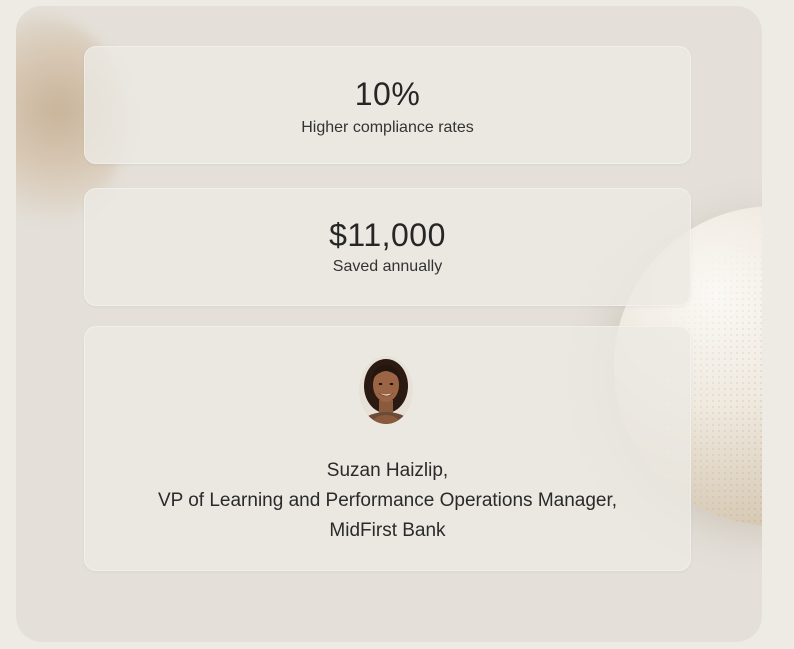 Image resolution: width=794 pixels, height=649 pixels. Describe the element at coordinates (387, 266) in the screenshot. I see `stat-label: Saved annually` at that location.